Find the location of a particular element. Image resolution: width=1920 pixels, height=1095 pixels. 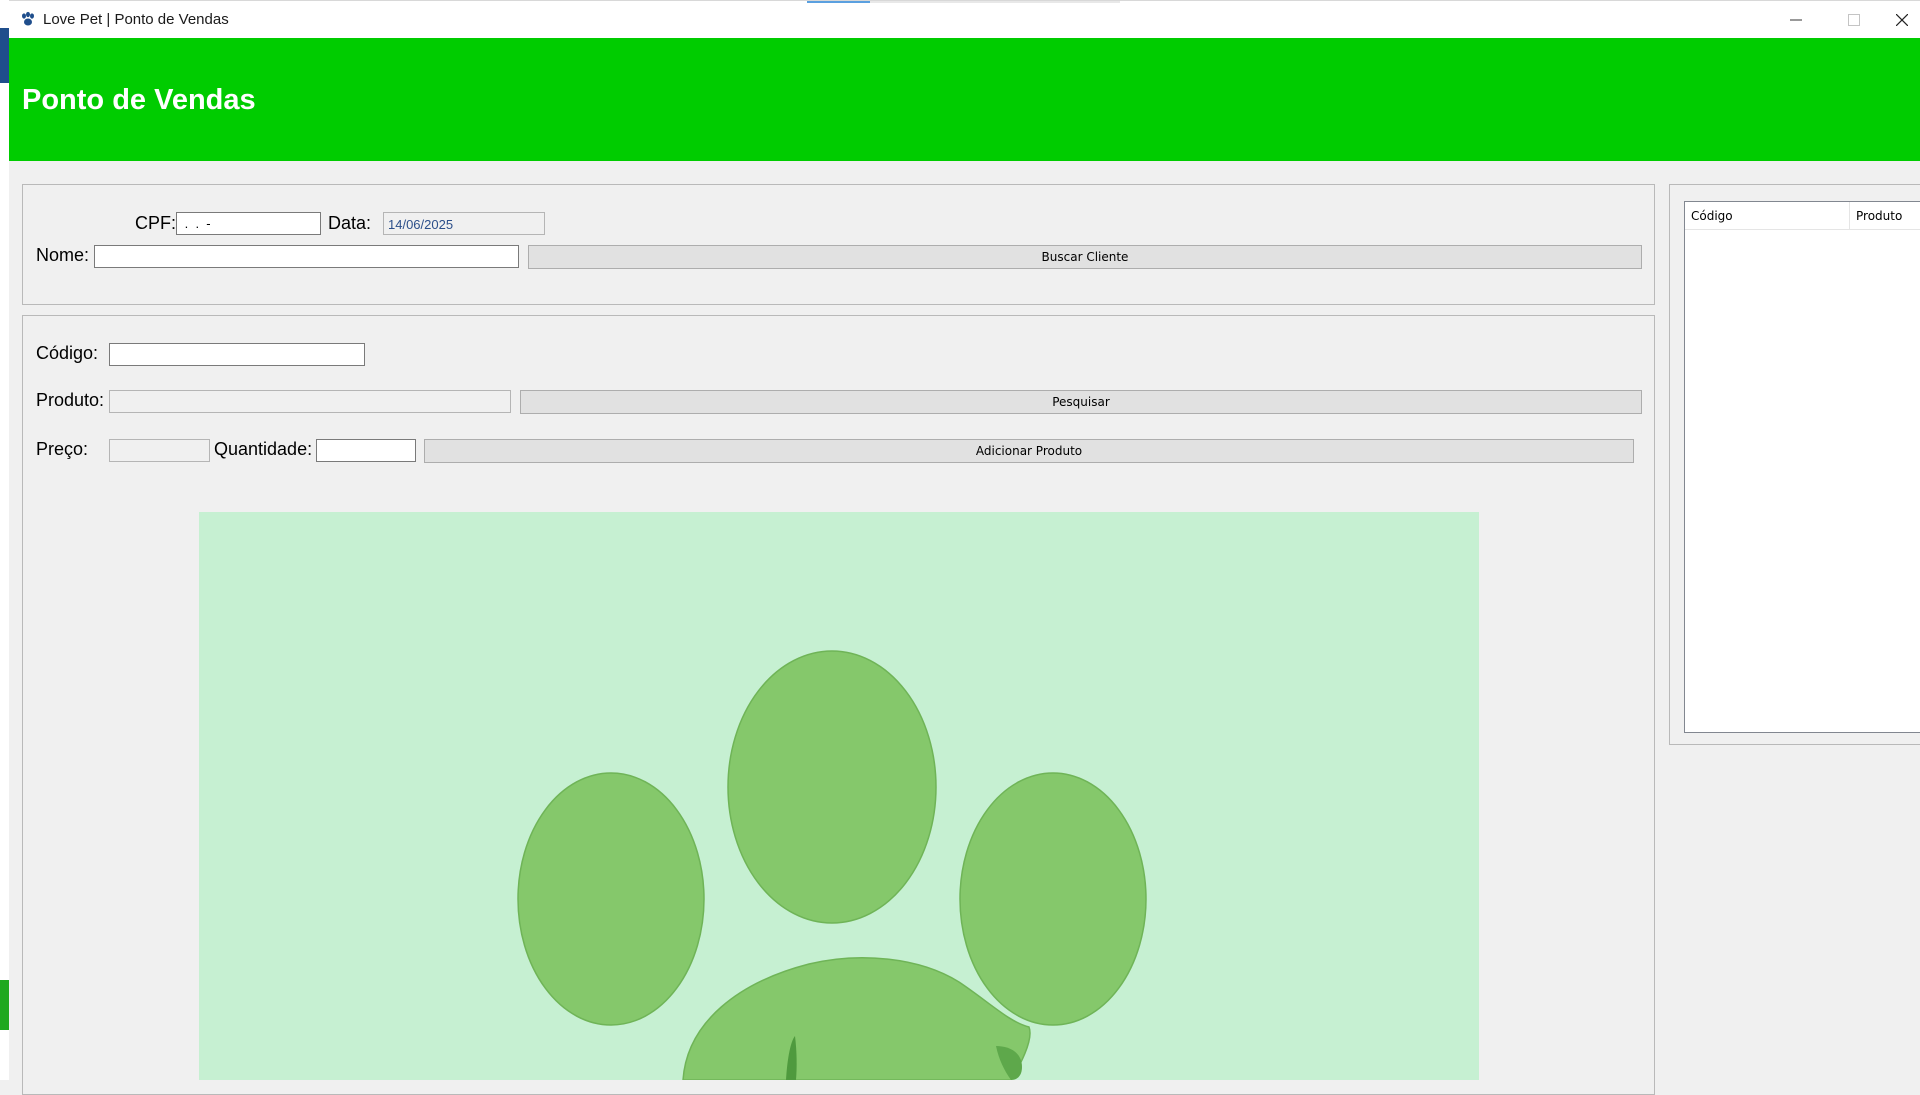

taskbar-accent is located at coordinates (838, 2).